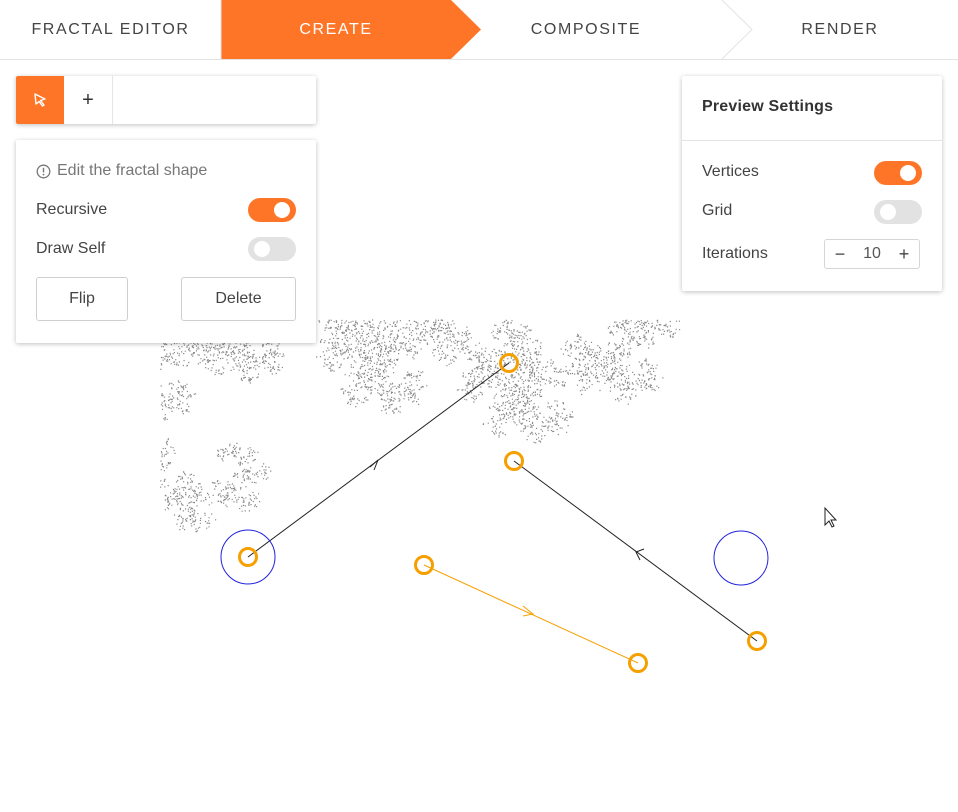  What do you see at coordinates (904, 254) in the screenshot?
I see `iterations-increment-button: +` at bounding box center [904, 254].